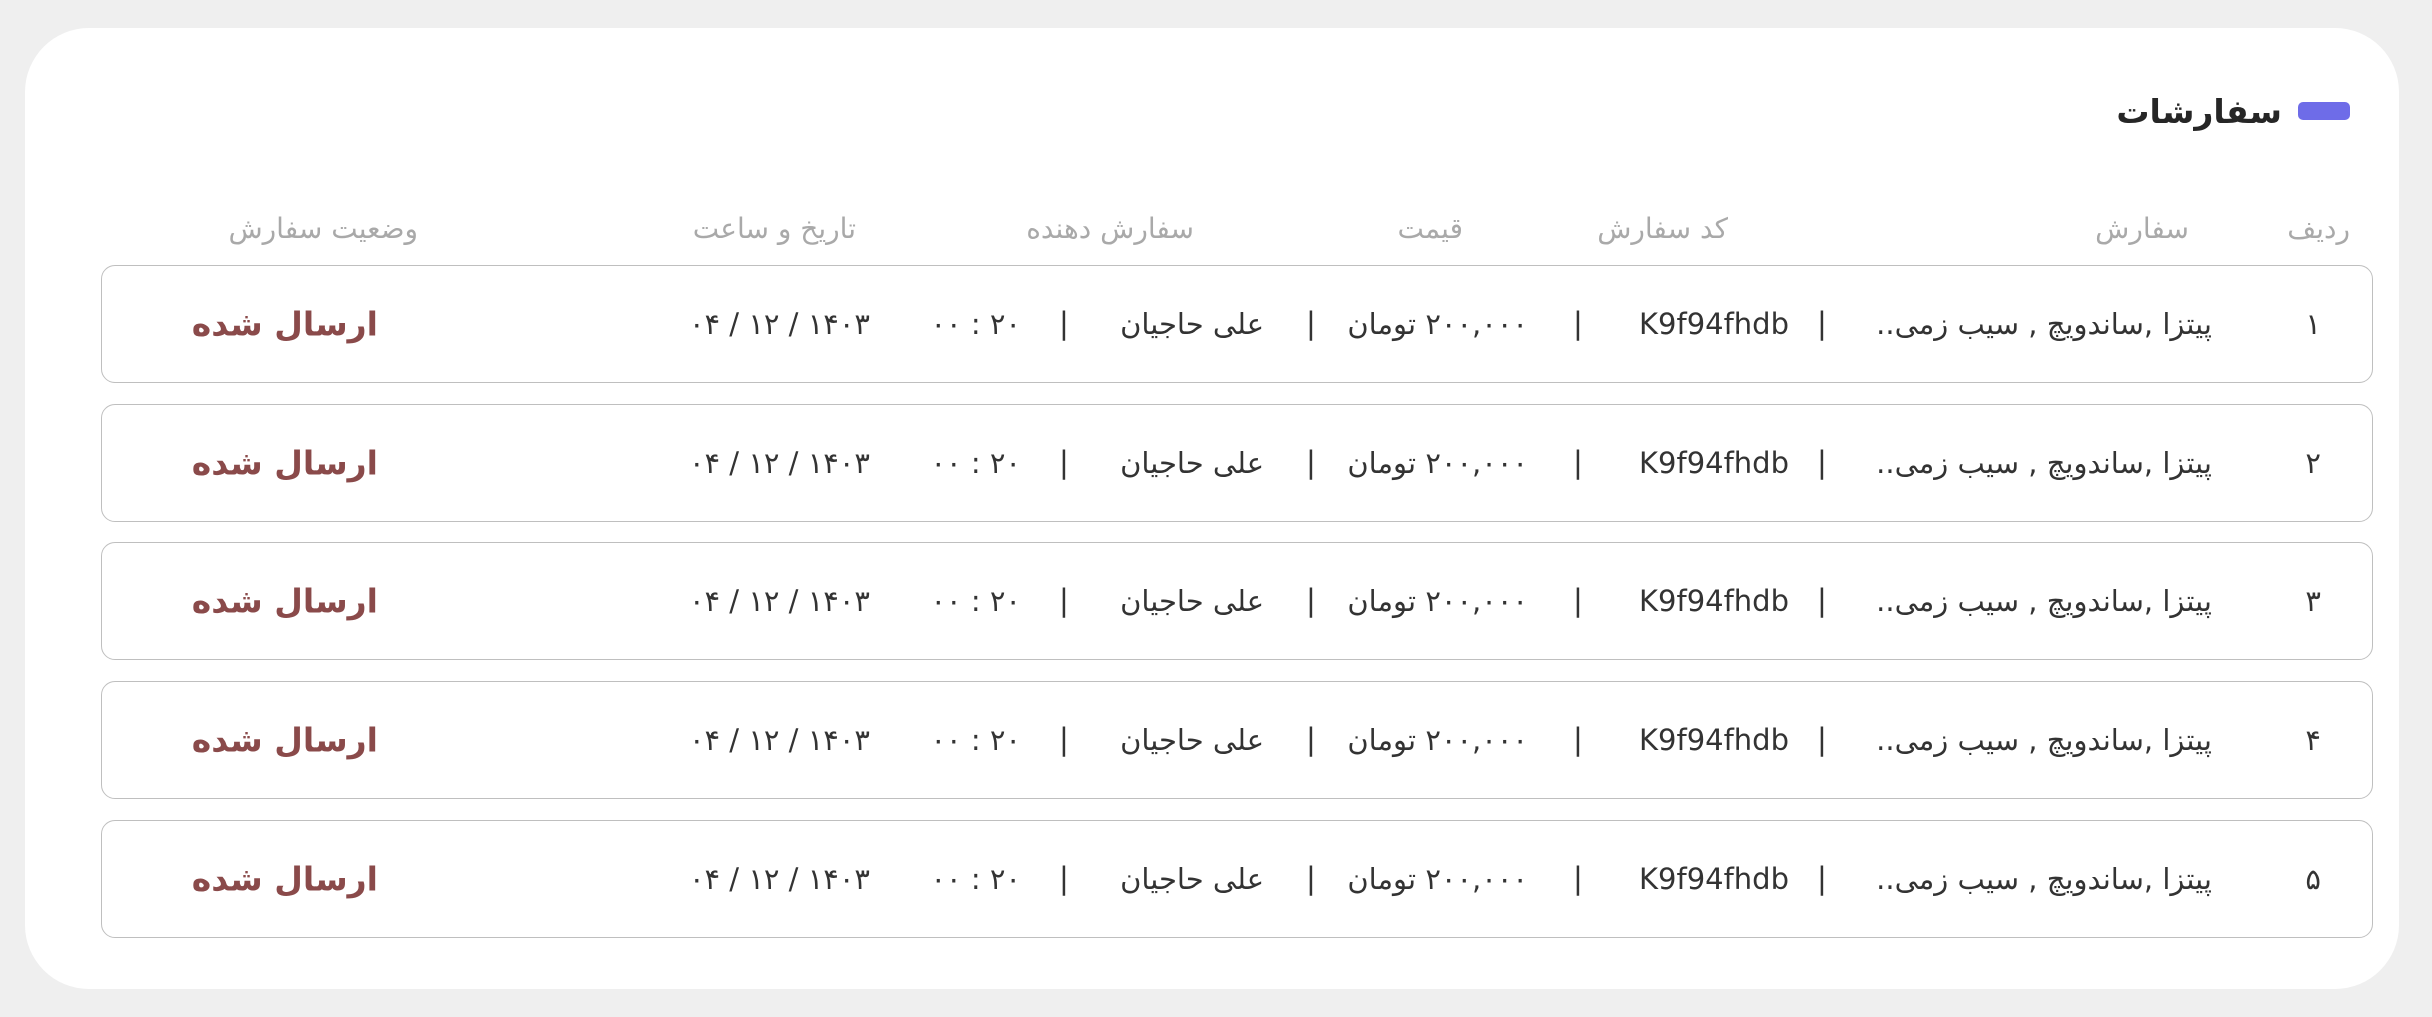 The image size is (2432, 1017). What do you see at coordinates (2313, 740) in the screenshot?
I see `row-number: ۴` at bounding box center [2313, 740].